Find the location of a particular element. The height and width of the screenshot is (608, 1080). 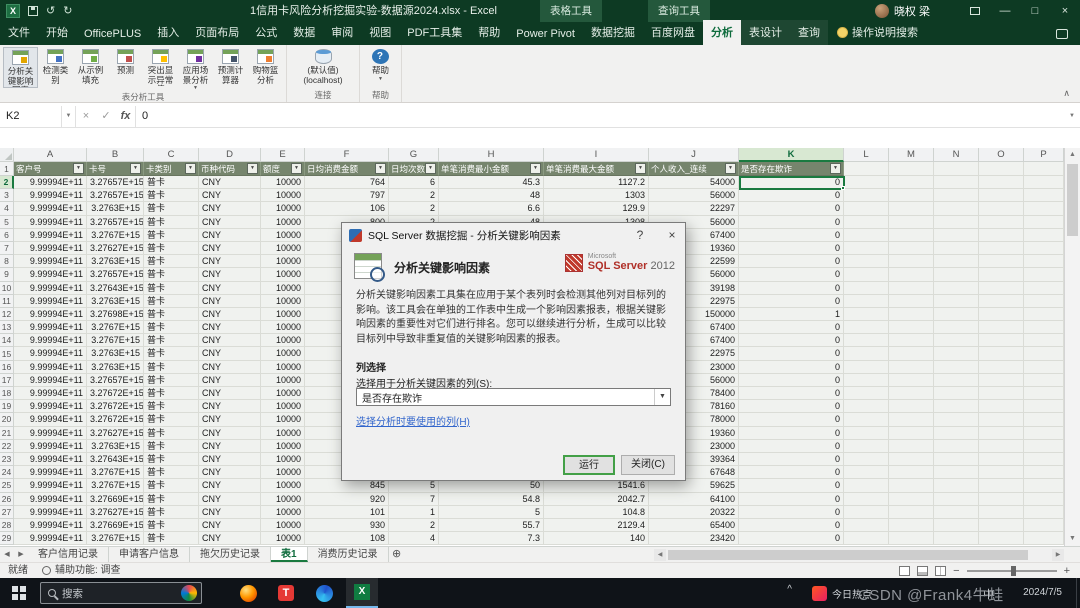

cell: 3.27669E+15 is located at coordinates (115, 525).